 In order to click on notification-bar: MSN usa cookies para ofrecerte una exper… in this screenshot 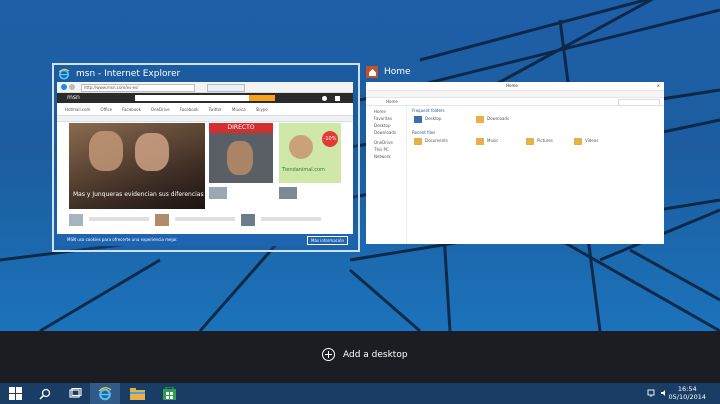, I will do `click(205, 240)`.